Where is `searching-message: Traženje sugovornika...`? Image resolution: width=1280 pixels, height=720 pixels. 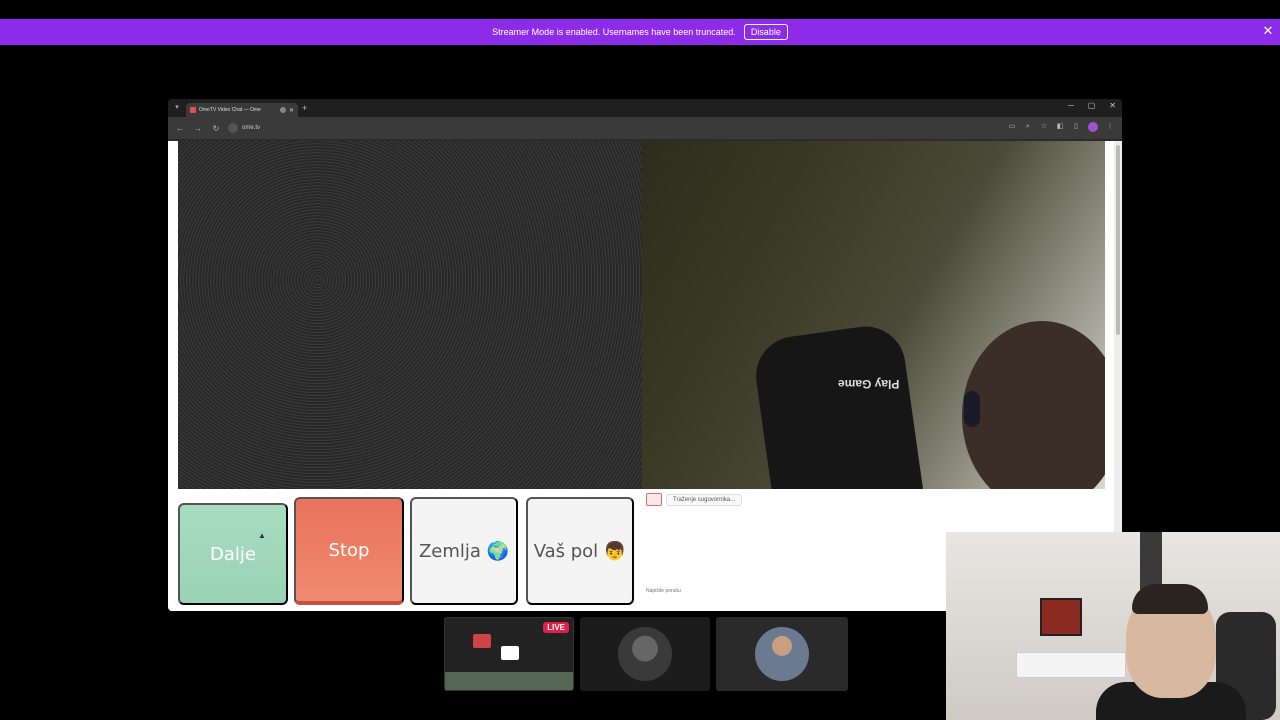 searching-message: Traženje sugovornika... is located at coordinates (704, 499).